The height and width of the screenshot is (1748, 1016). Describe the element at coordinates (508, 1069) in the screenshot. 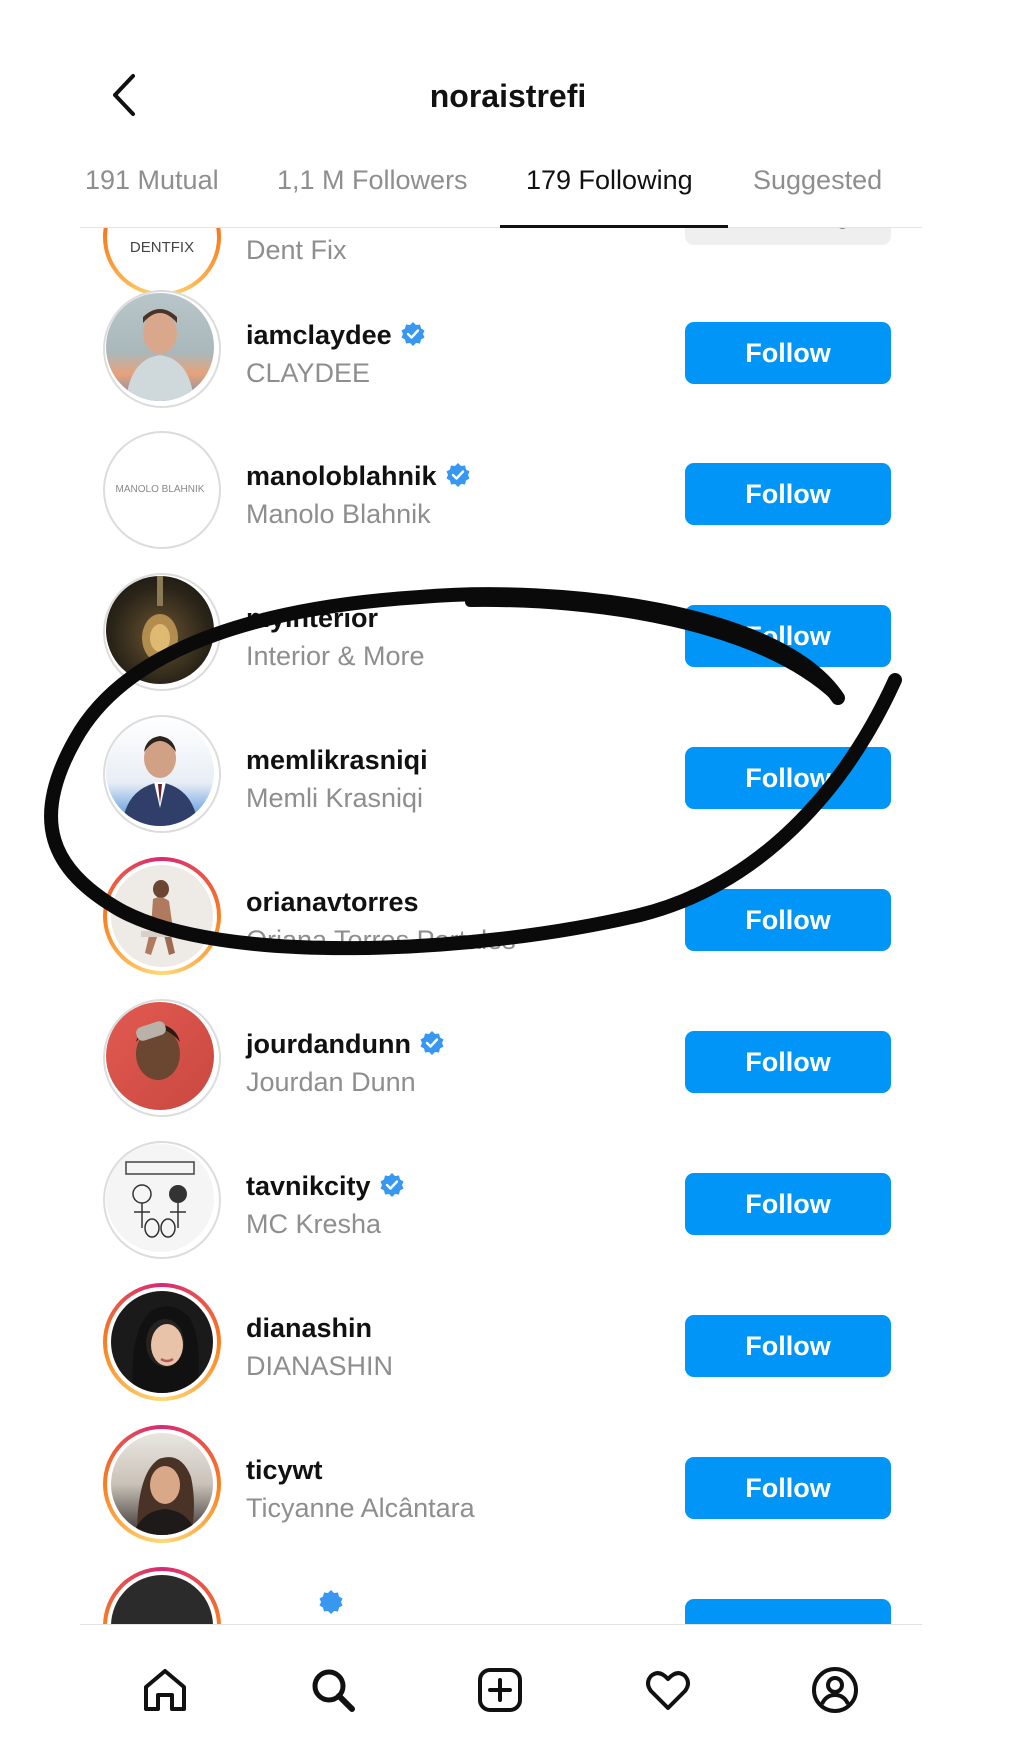

I see `list-item: jourdandunn Jourdan Dunn Follow` at that location.